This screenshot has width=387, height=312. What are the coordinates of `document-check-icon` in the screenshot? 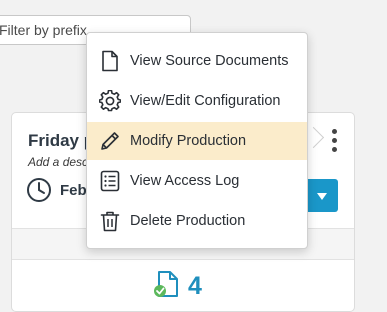 It's located at (167, 286).